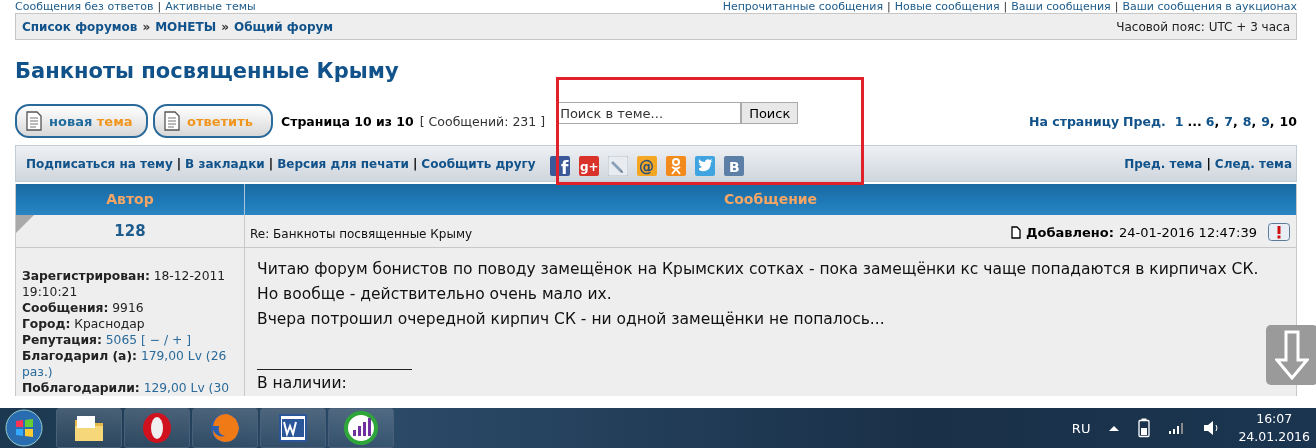  Describe the element at coordinates (588, 166) in the screenshot. I see `share-button: g+` at that location.